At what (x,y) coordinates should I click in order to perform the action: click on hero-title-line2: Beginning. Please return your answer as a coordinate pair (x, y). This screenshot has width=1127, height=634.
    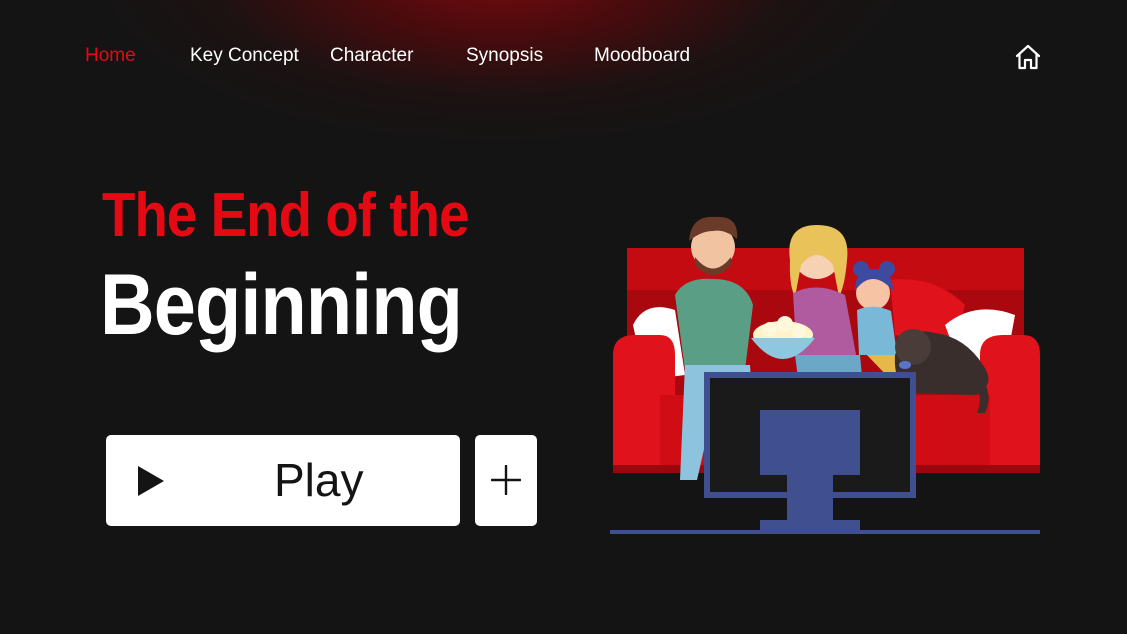
    Looking at the image, I should click on (281, 305).